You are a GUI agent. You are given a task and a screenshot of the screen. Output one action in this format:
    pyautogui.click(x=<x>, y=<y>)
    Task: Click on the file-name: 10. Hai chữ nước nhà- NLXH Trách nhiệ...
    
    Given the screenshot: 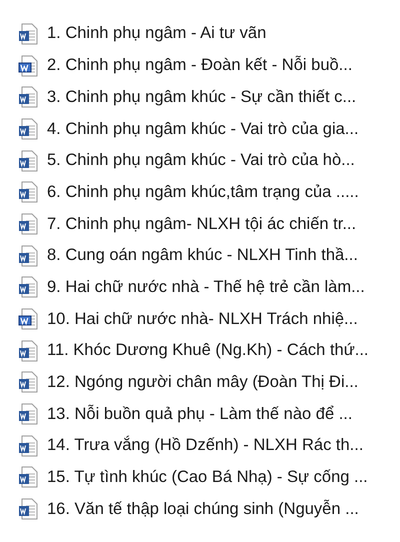 What is the action you would take?
    pyautogui.click(x=202, y=319)
    